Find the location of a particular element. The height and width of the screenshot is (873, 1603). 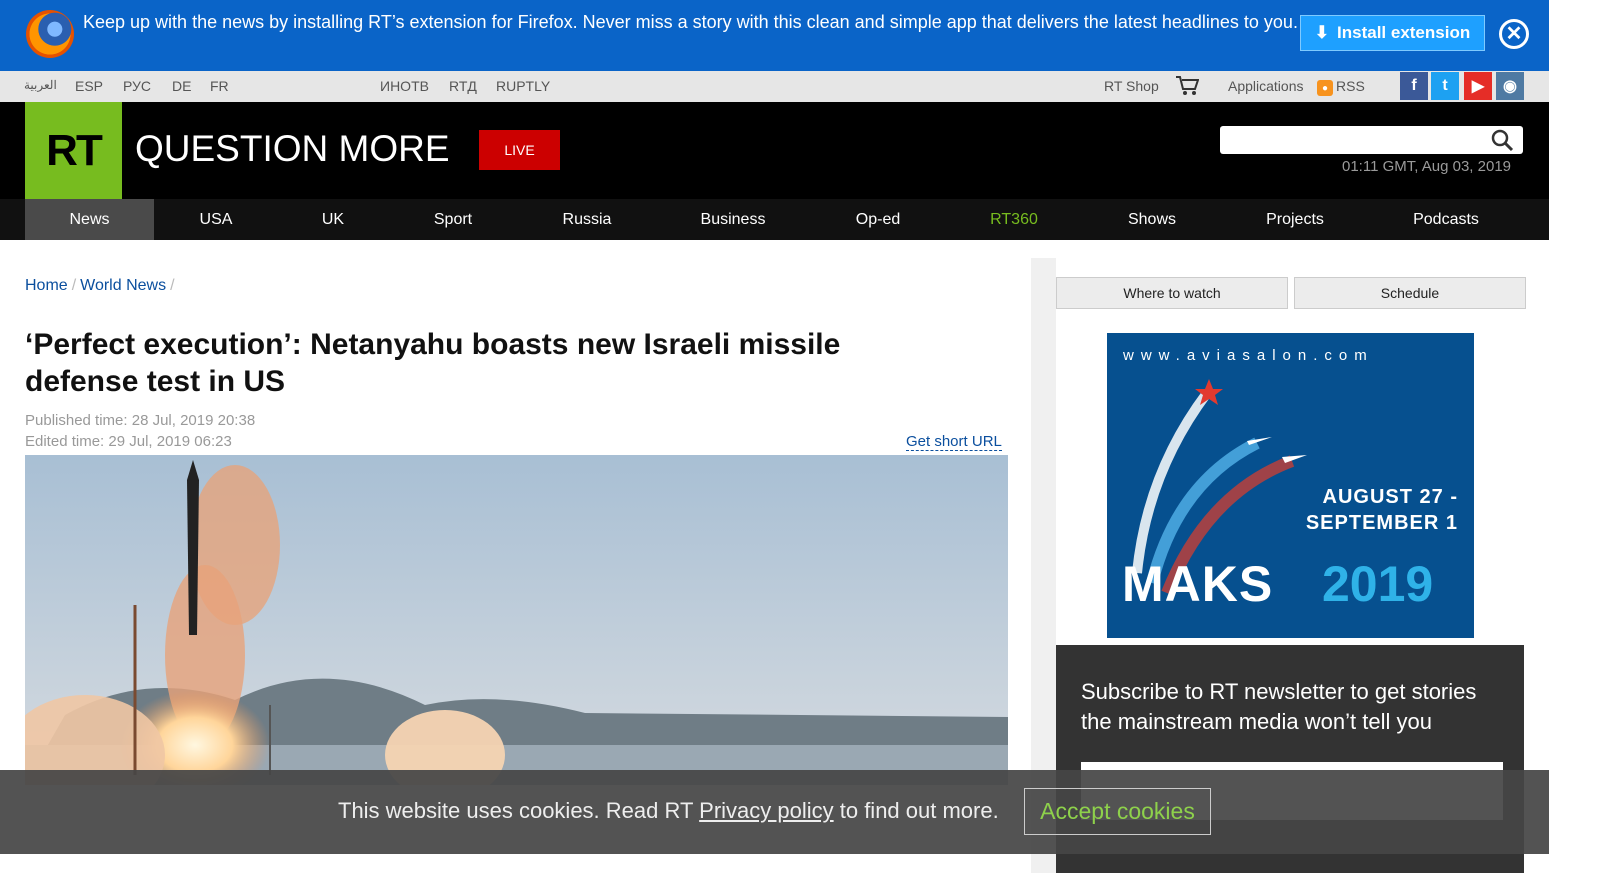

schedule-button: Schedule is located at coordinates (1410, 293).